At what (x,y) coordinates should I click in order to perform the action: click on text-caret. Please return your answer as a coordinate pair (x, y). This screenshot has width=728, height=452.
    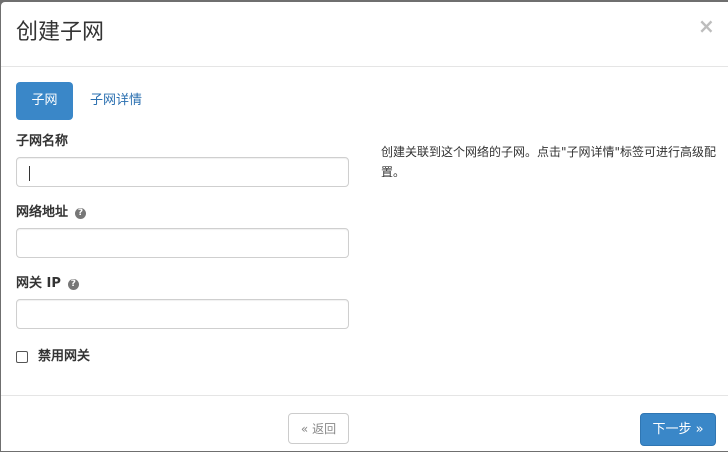
    Looking at the image, I should click on (29, 173).